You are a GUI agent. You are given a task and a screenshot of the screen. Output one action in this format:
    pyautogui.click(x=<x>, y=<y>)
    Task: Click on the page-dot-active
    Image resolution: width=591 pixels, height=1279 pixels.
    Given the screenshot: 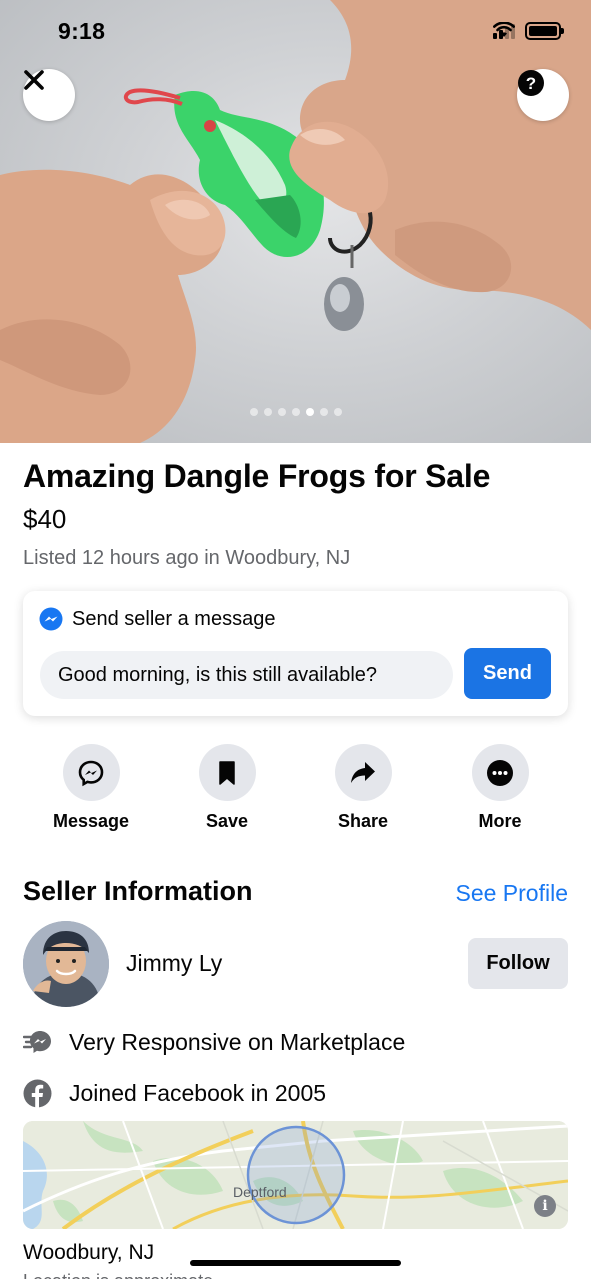 What is the action you would take?
    pyautogui.click(x=309, y=412)
    